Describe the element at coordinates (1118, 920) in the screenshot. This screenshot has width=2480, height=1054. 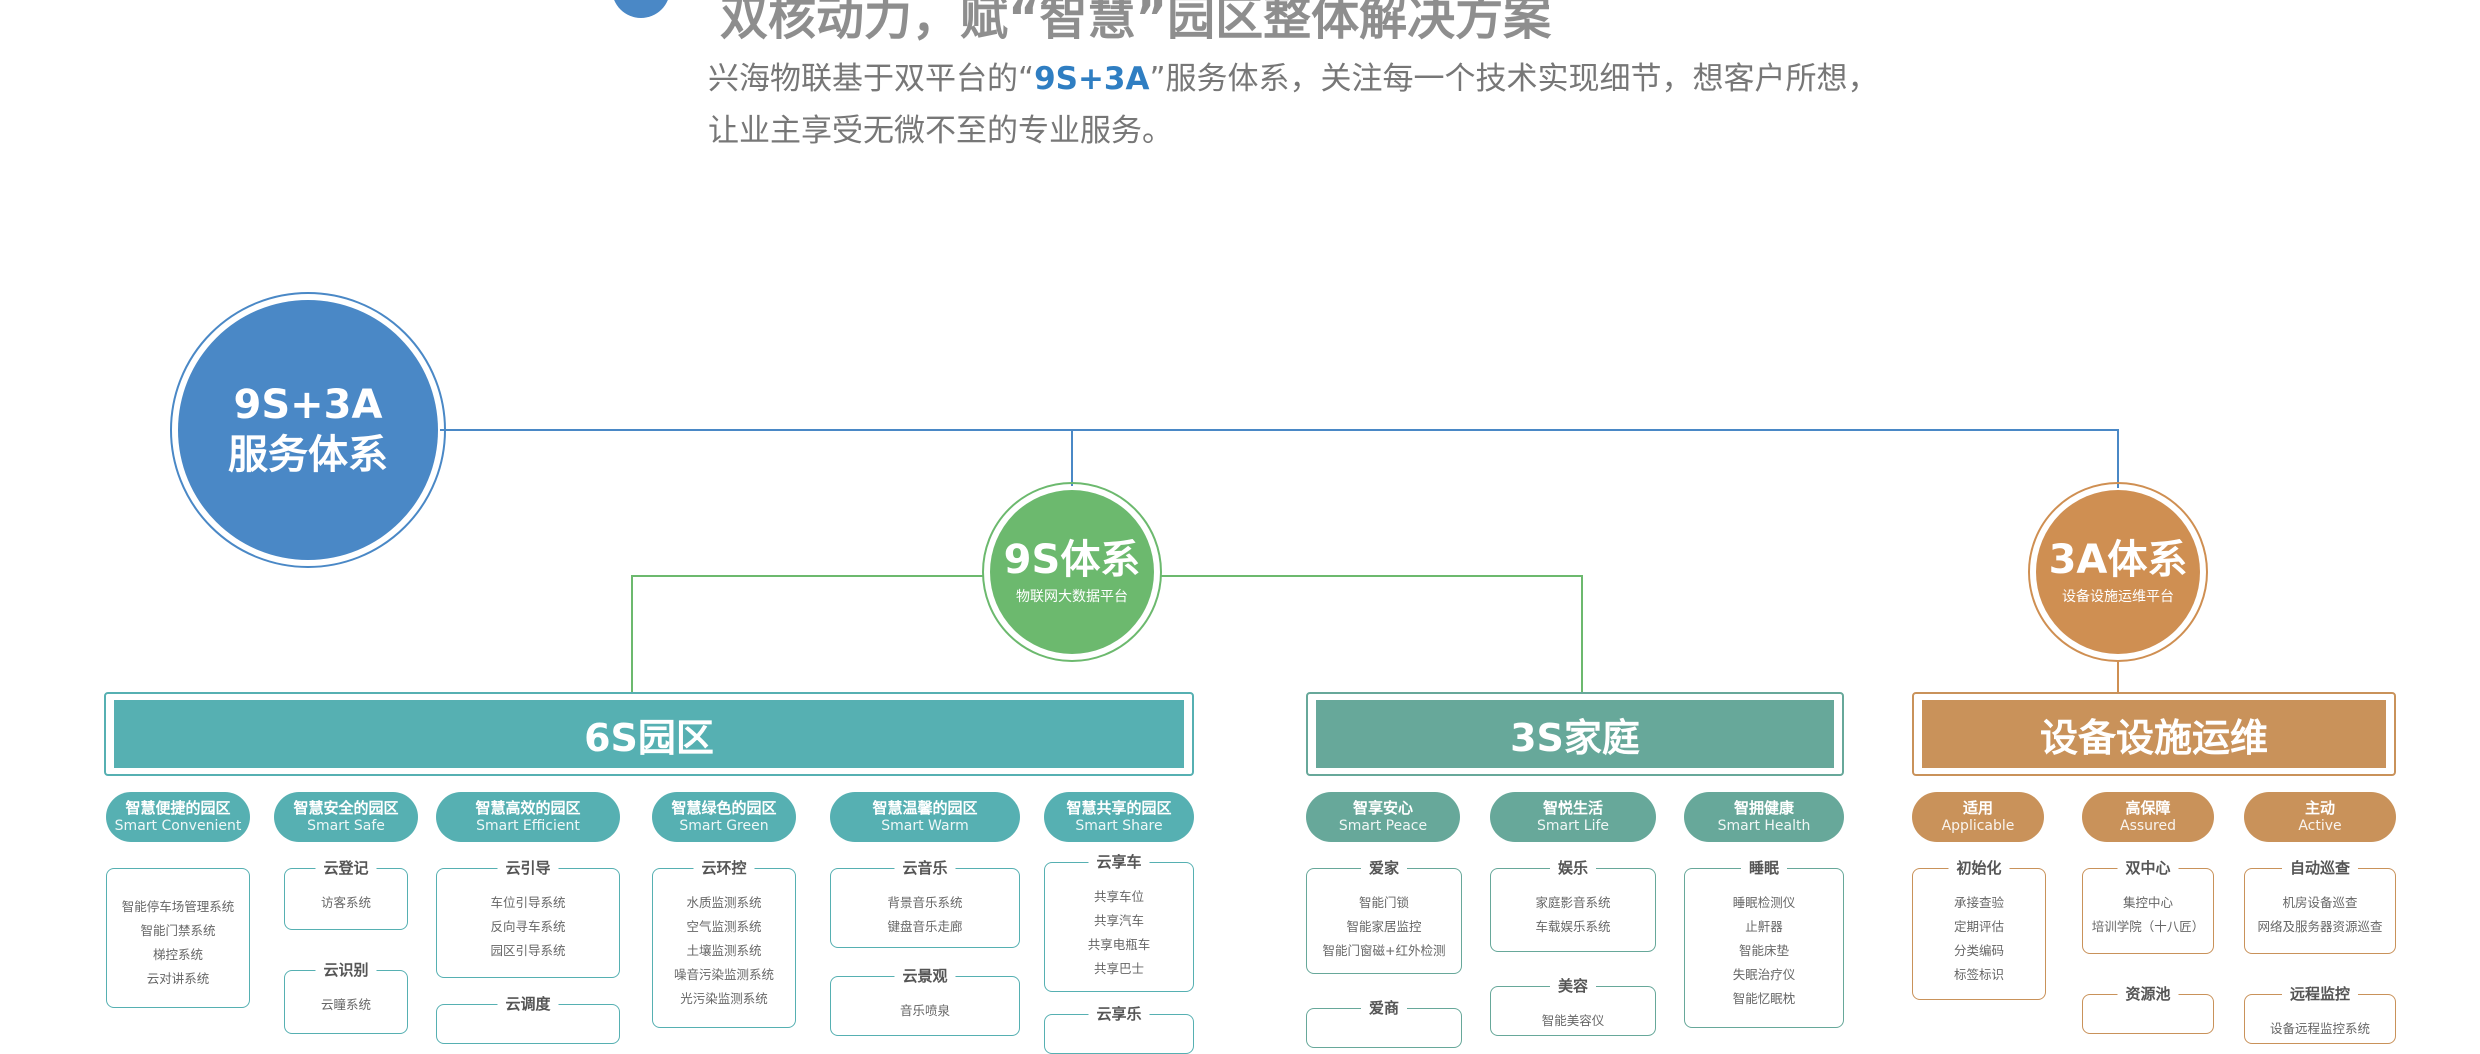
I see `box-item: 共享汽车` at that location.